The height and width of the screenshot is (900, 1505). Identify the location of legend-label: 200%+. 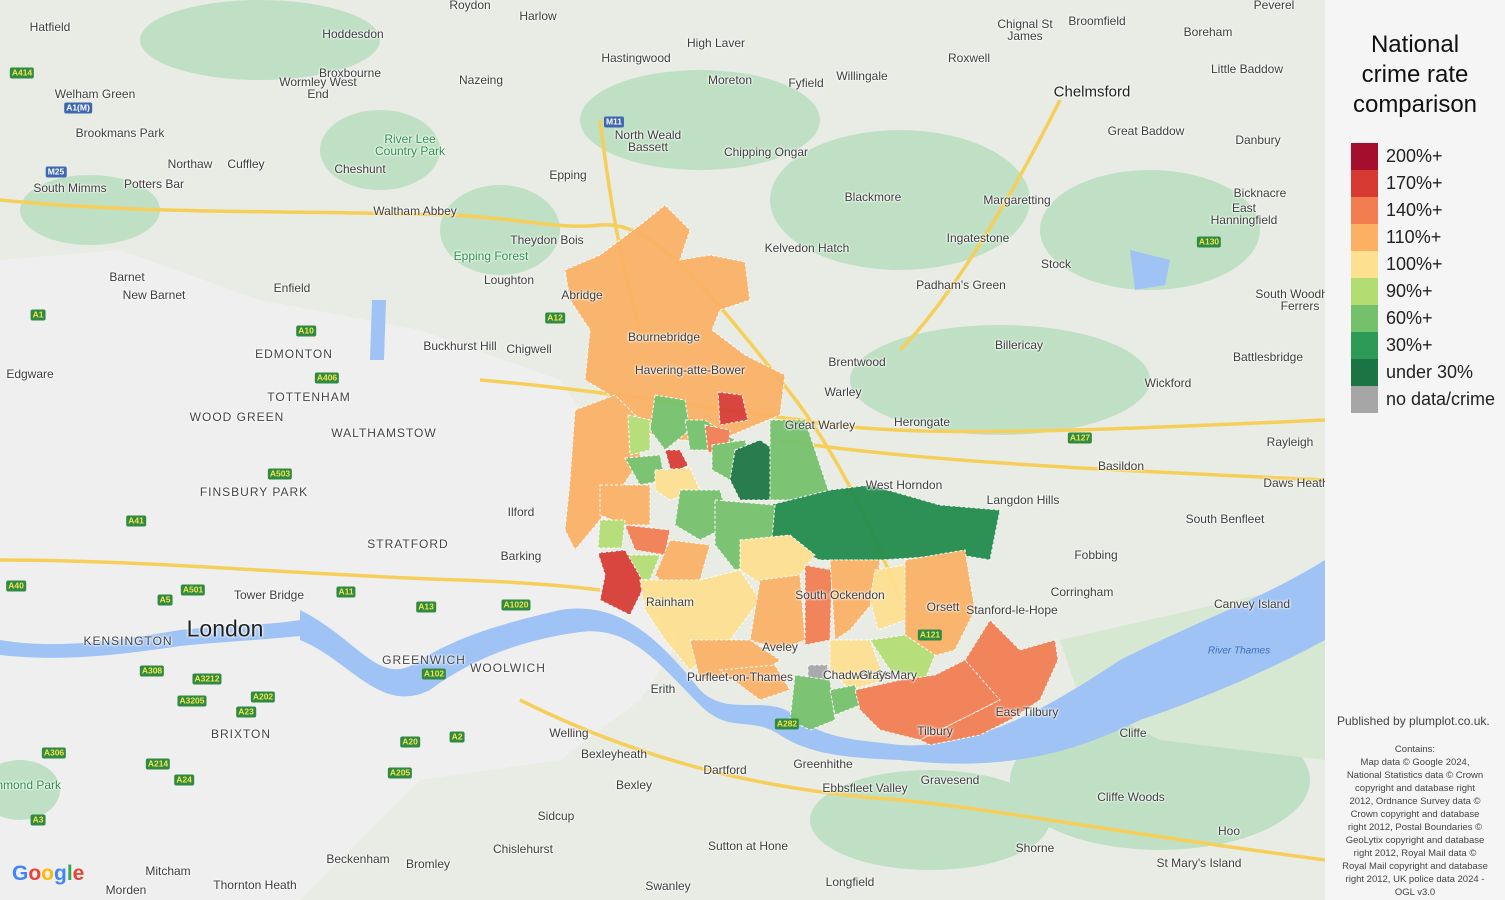
(1414, 156).